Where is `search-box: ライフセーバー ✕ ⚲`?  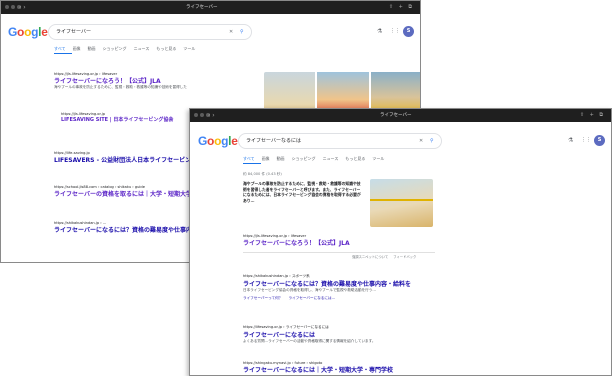 search-box: ライフセーバー ✕ ⚲ is located at coordinates (150, 32).